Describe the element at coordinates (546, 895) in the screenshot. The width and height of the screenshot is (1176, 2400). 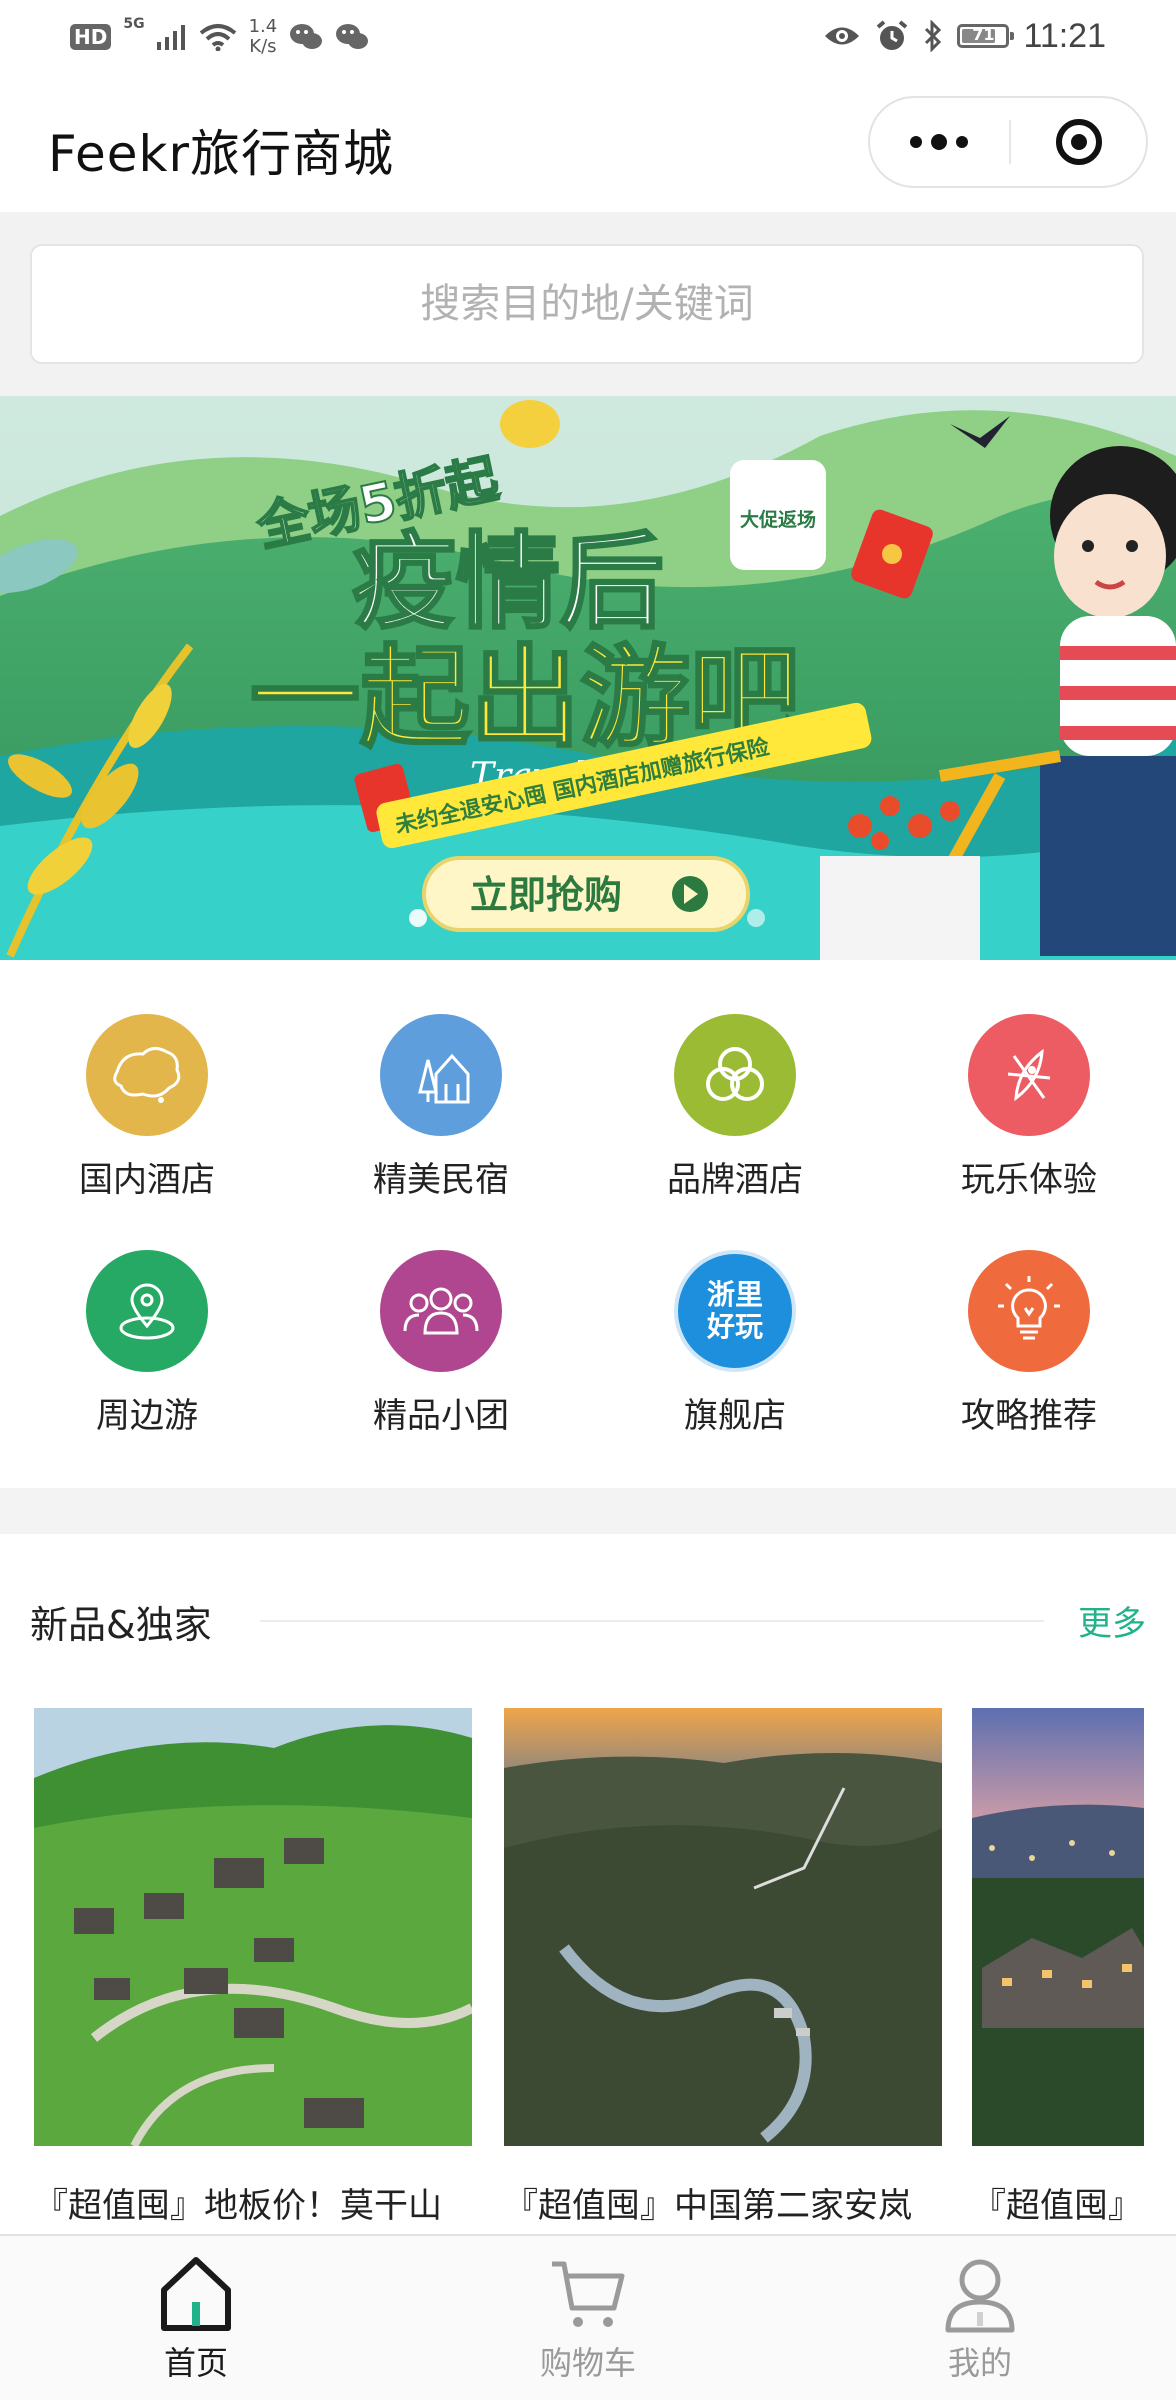
I see `buy-now-label: 立即抢购` at that location.